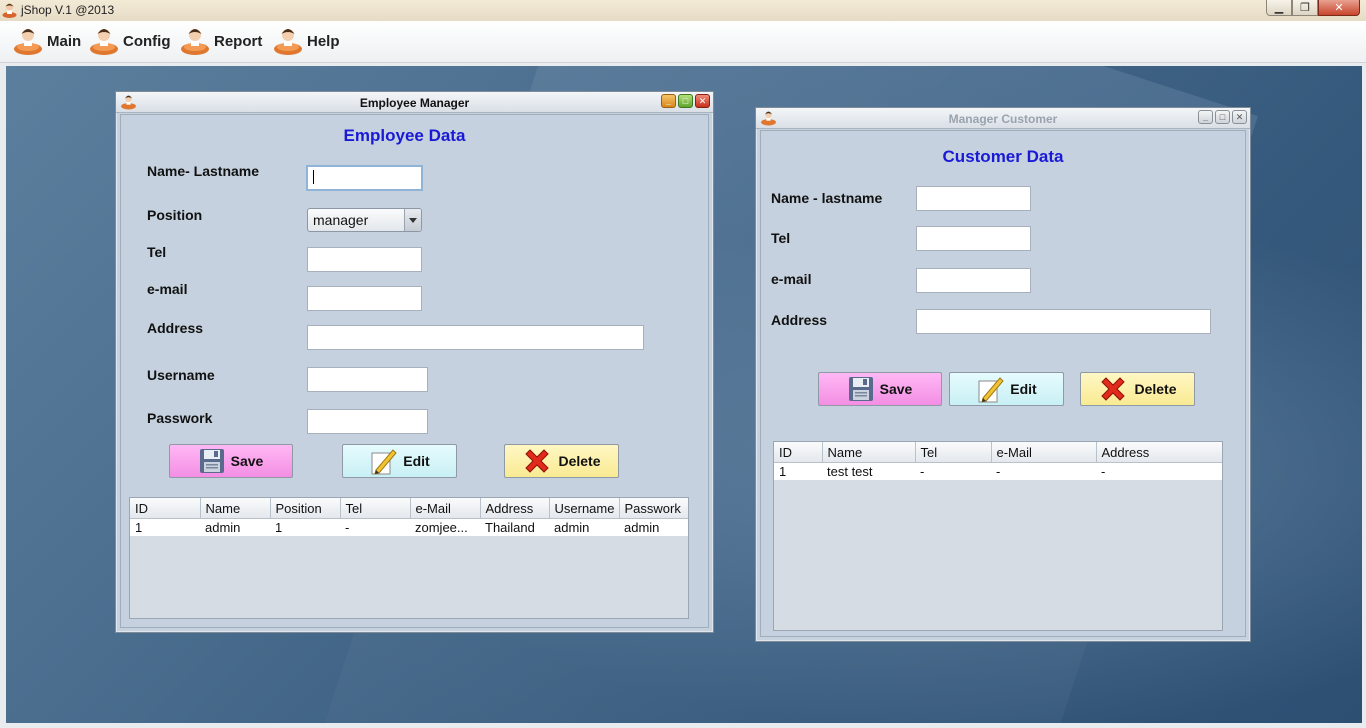 The width and height of the screenshot is (1366, 728). I want to click on customer-email-label: e-mail, so click(791, 279).